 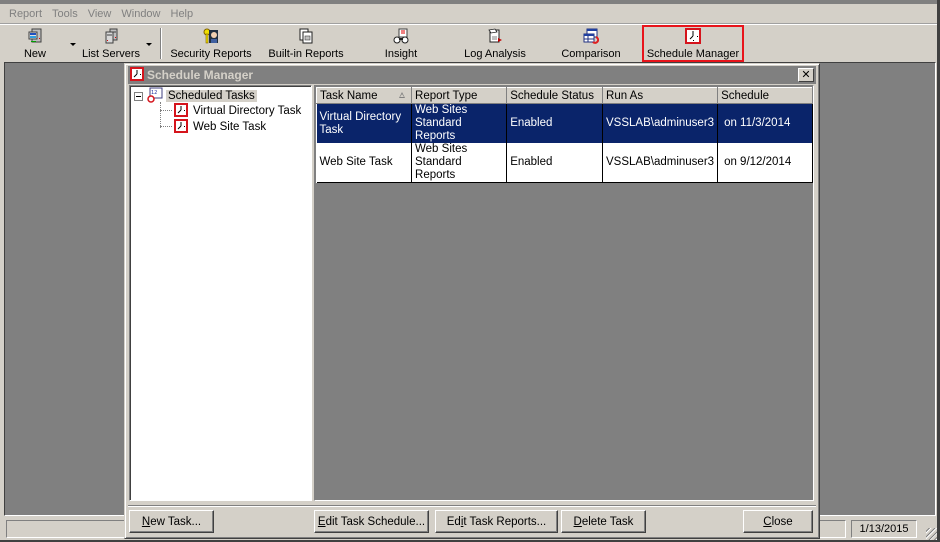 I want to click on column-header-run-as: Run As, so click(x=660, y=95).